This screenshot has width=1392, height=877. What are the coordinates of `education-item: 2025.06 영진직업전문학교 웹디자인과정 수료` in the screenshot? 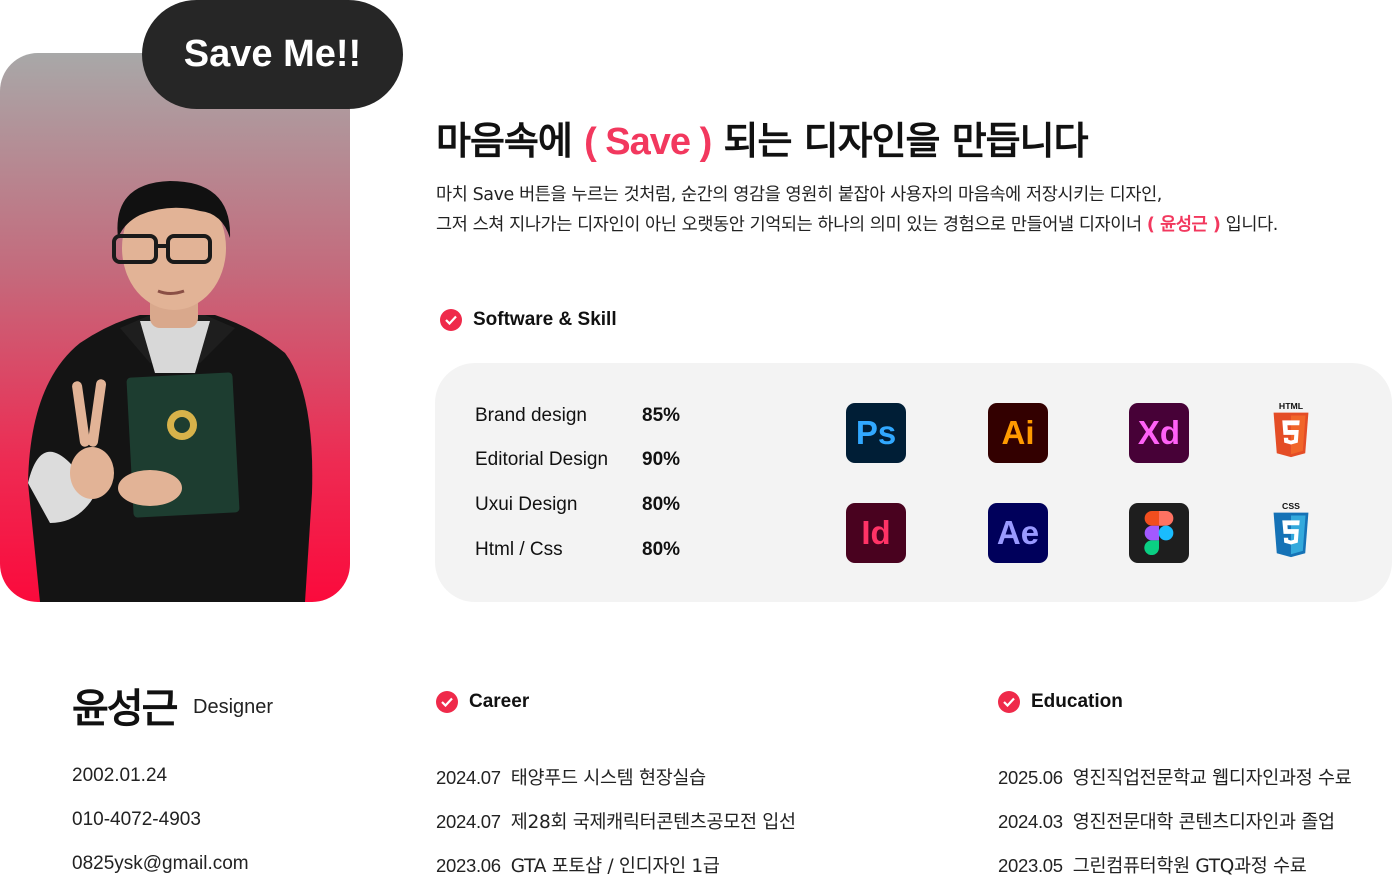 It's located at (1175, 777).